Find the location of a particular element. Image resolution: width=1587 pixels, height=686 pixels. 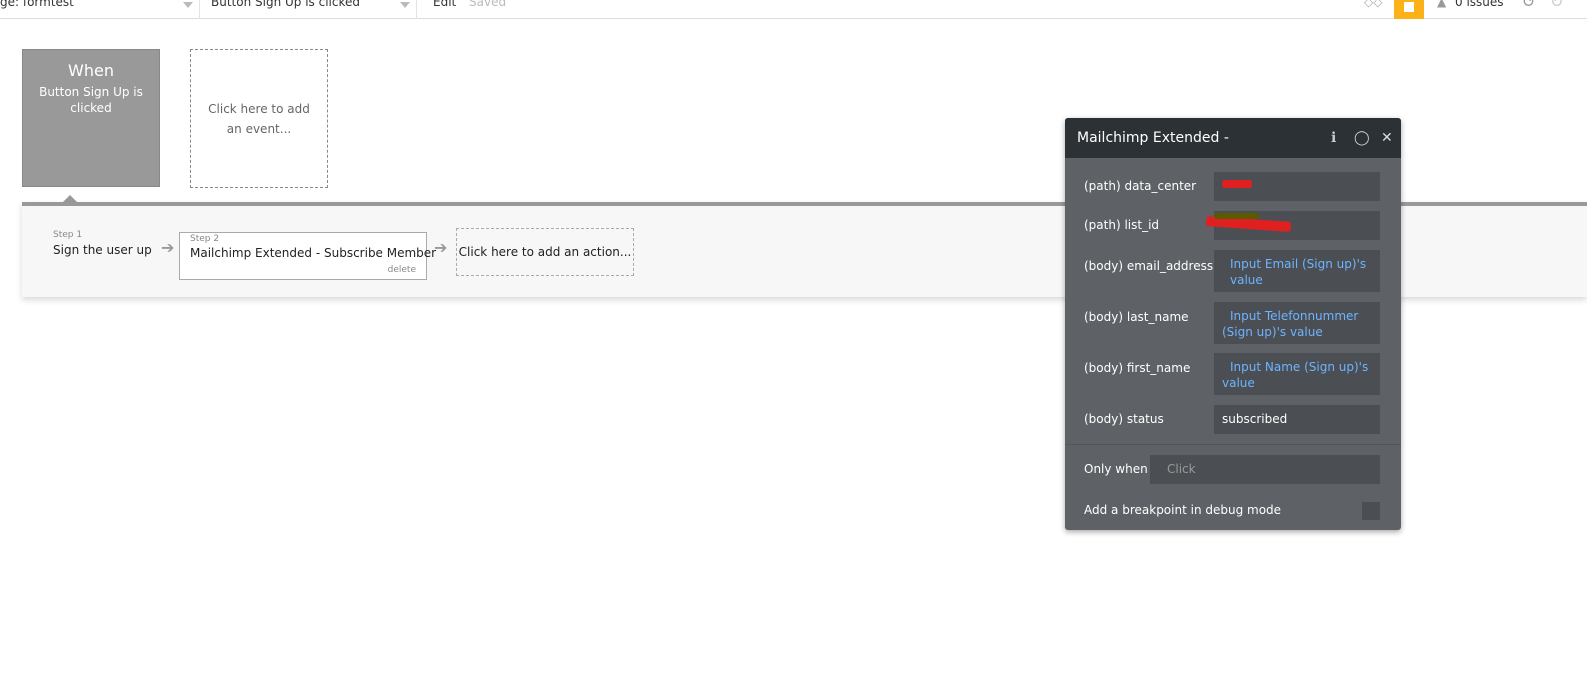

breakpoint-checkbox is located at coordinates (1371, 511).